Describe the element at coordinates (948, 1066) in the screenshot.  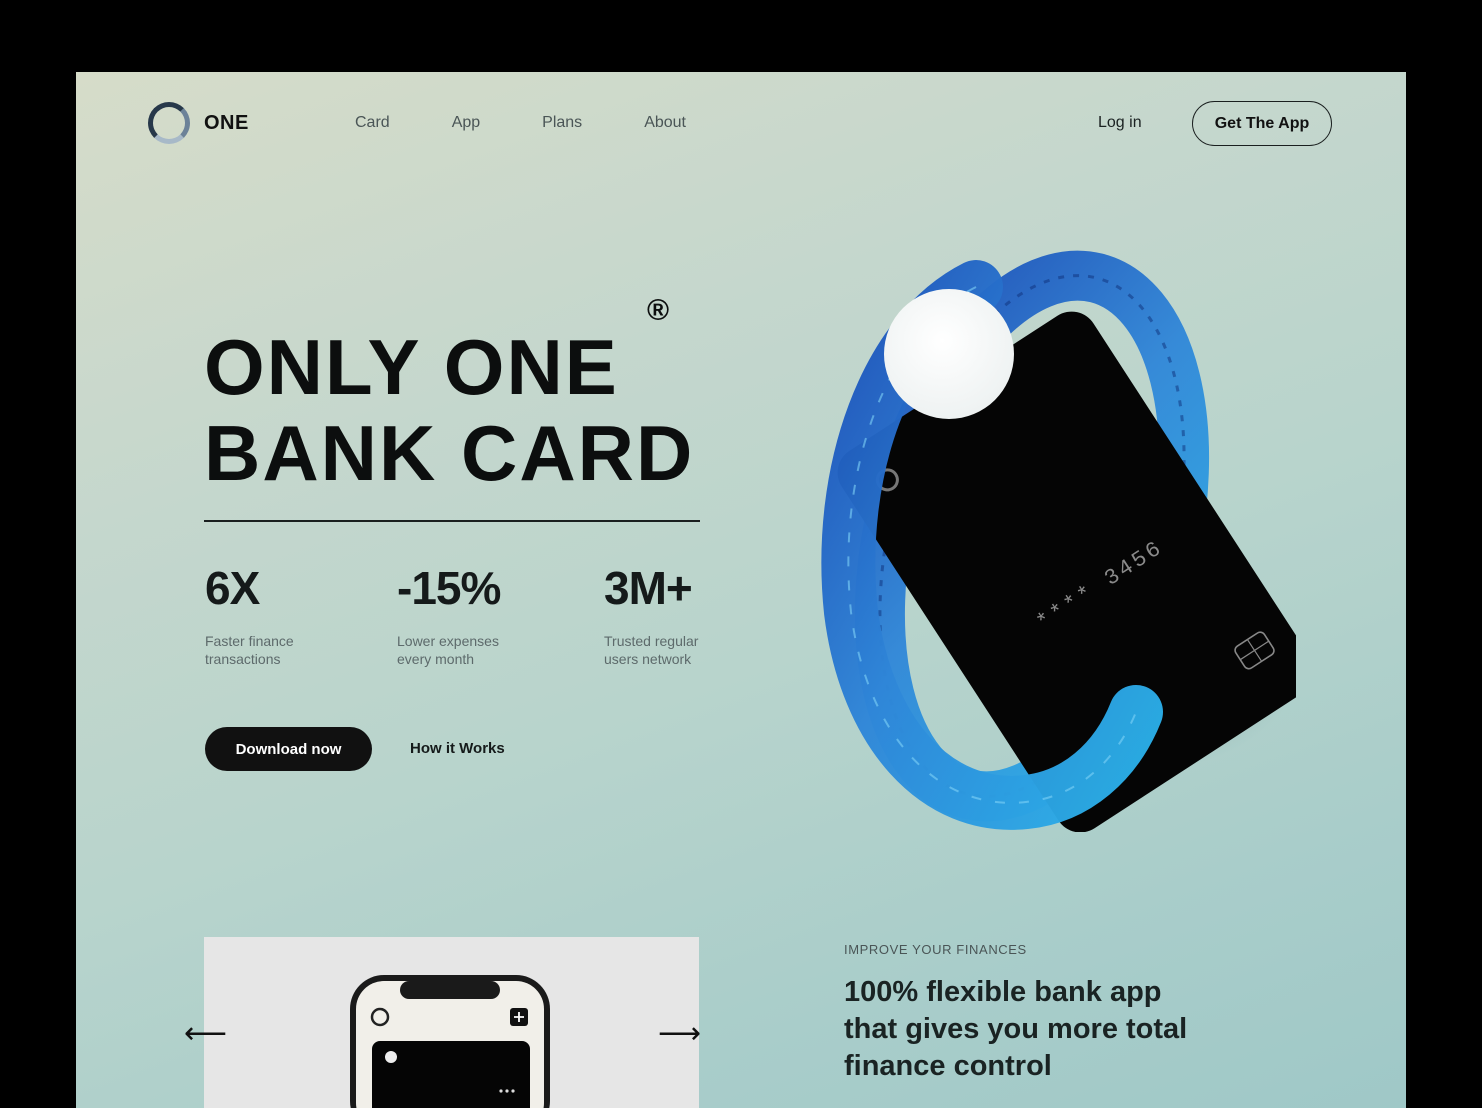
I see `section-heading-line: finance control` at that location.